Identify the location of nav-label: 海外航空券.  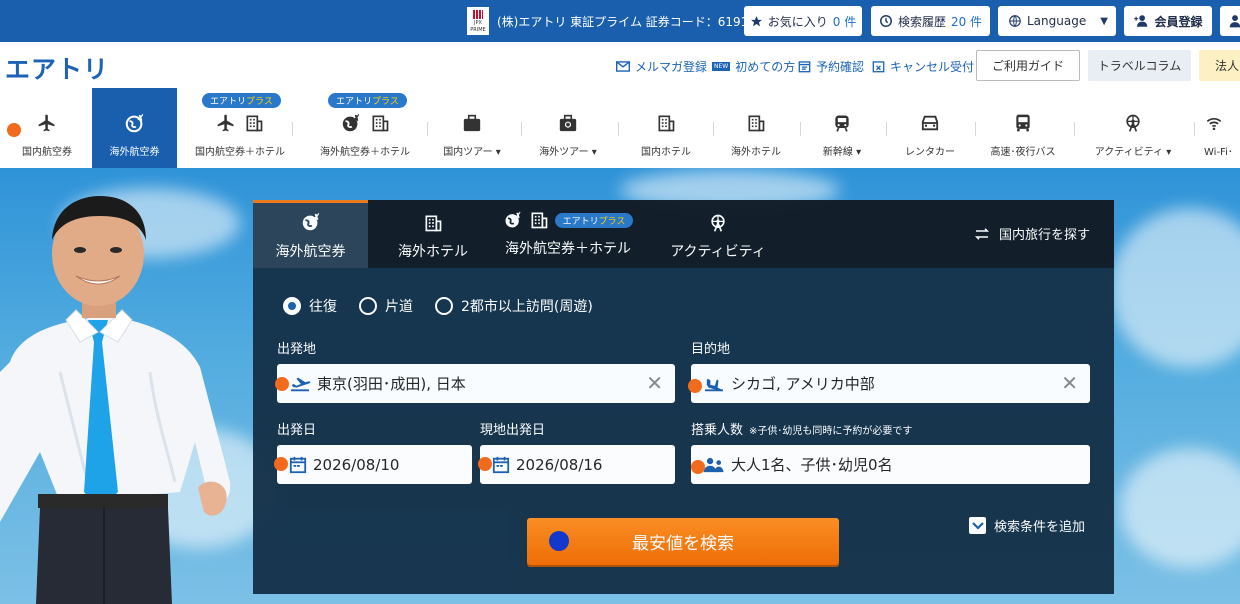
(134, 152).